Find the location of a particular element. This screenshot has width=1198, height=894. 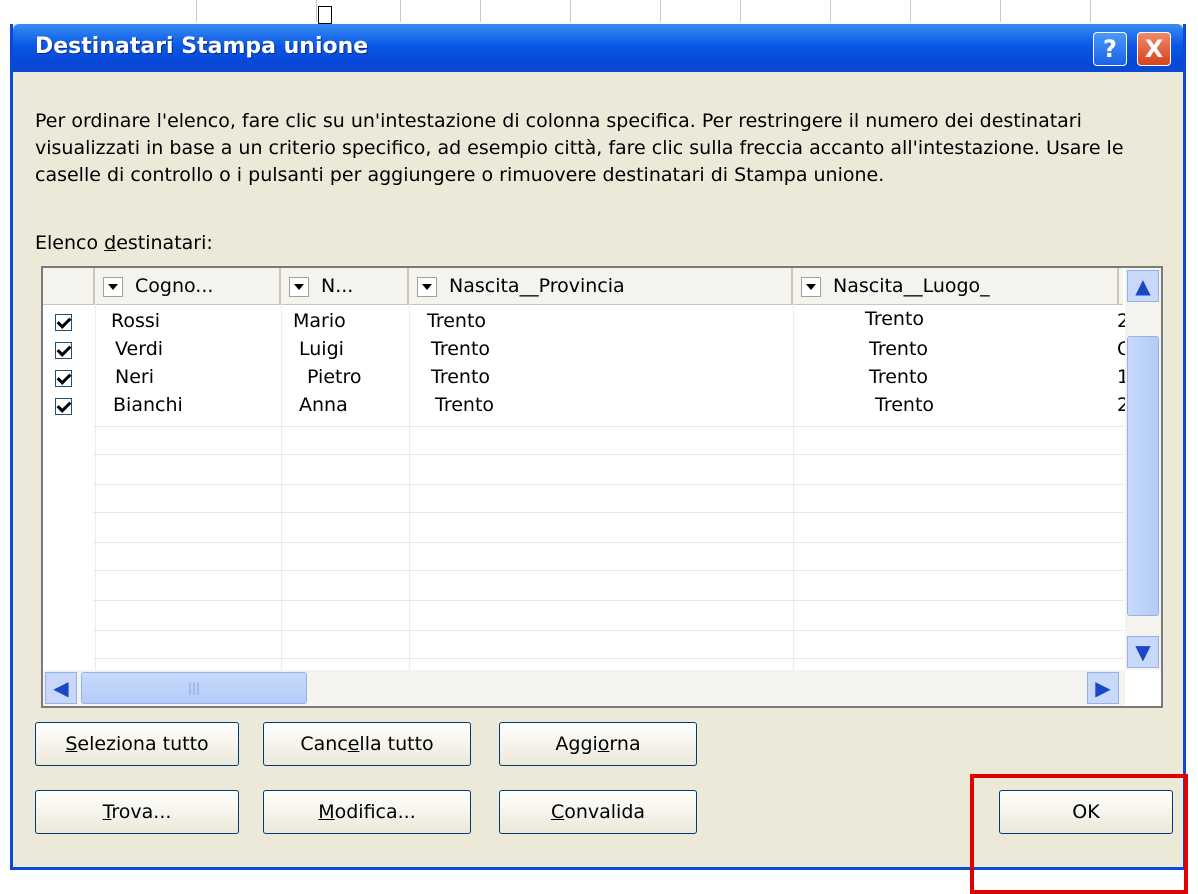

annotation-highlight-box is located at coordinates (1079, 834).